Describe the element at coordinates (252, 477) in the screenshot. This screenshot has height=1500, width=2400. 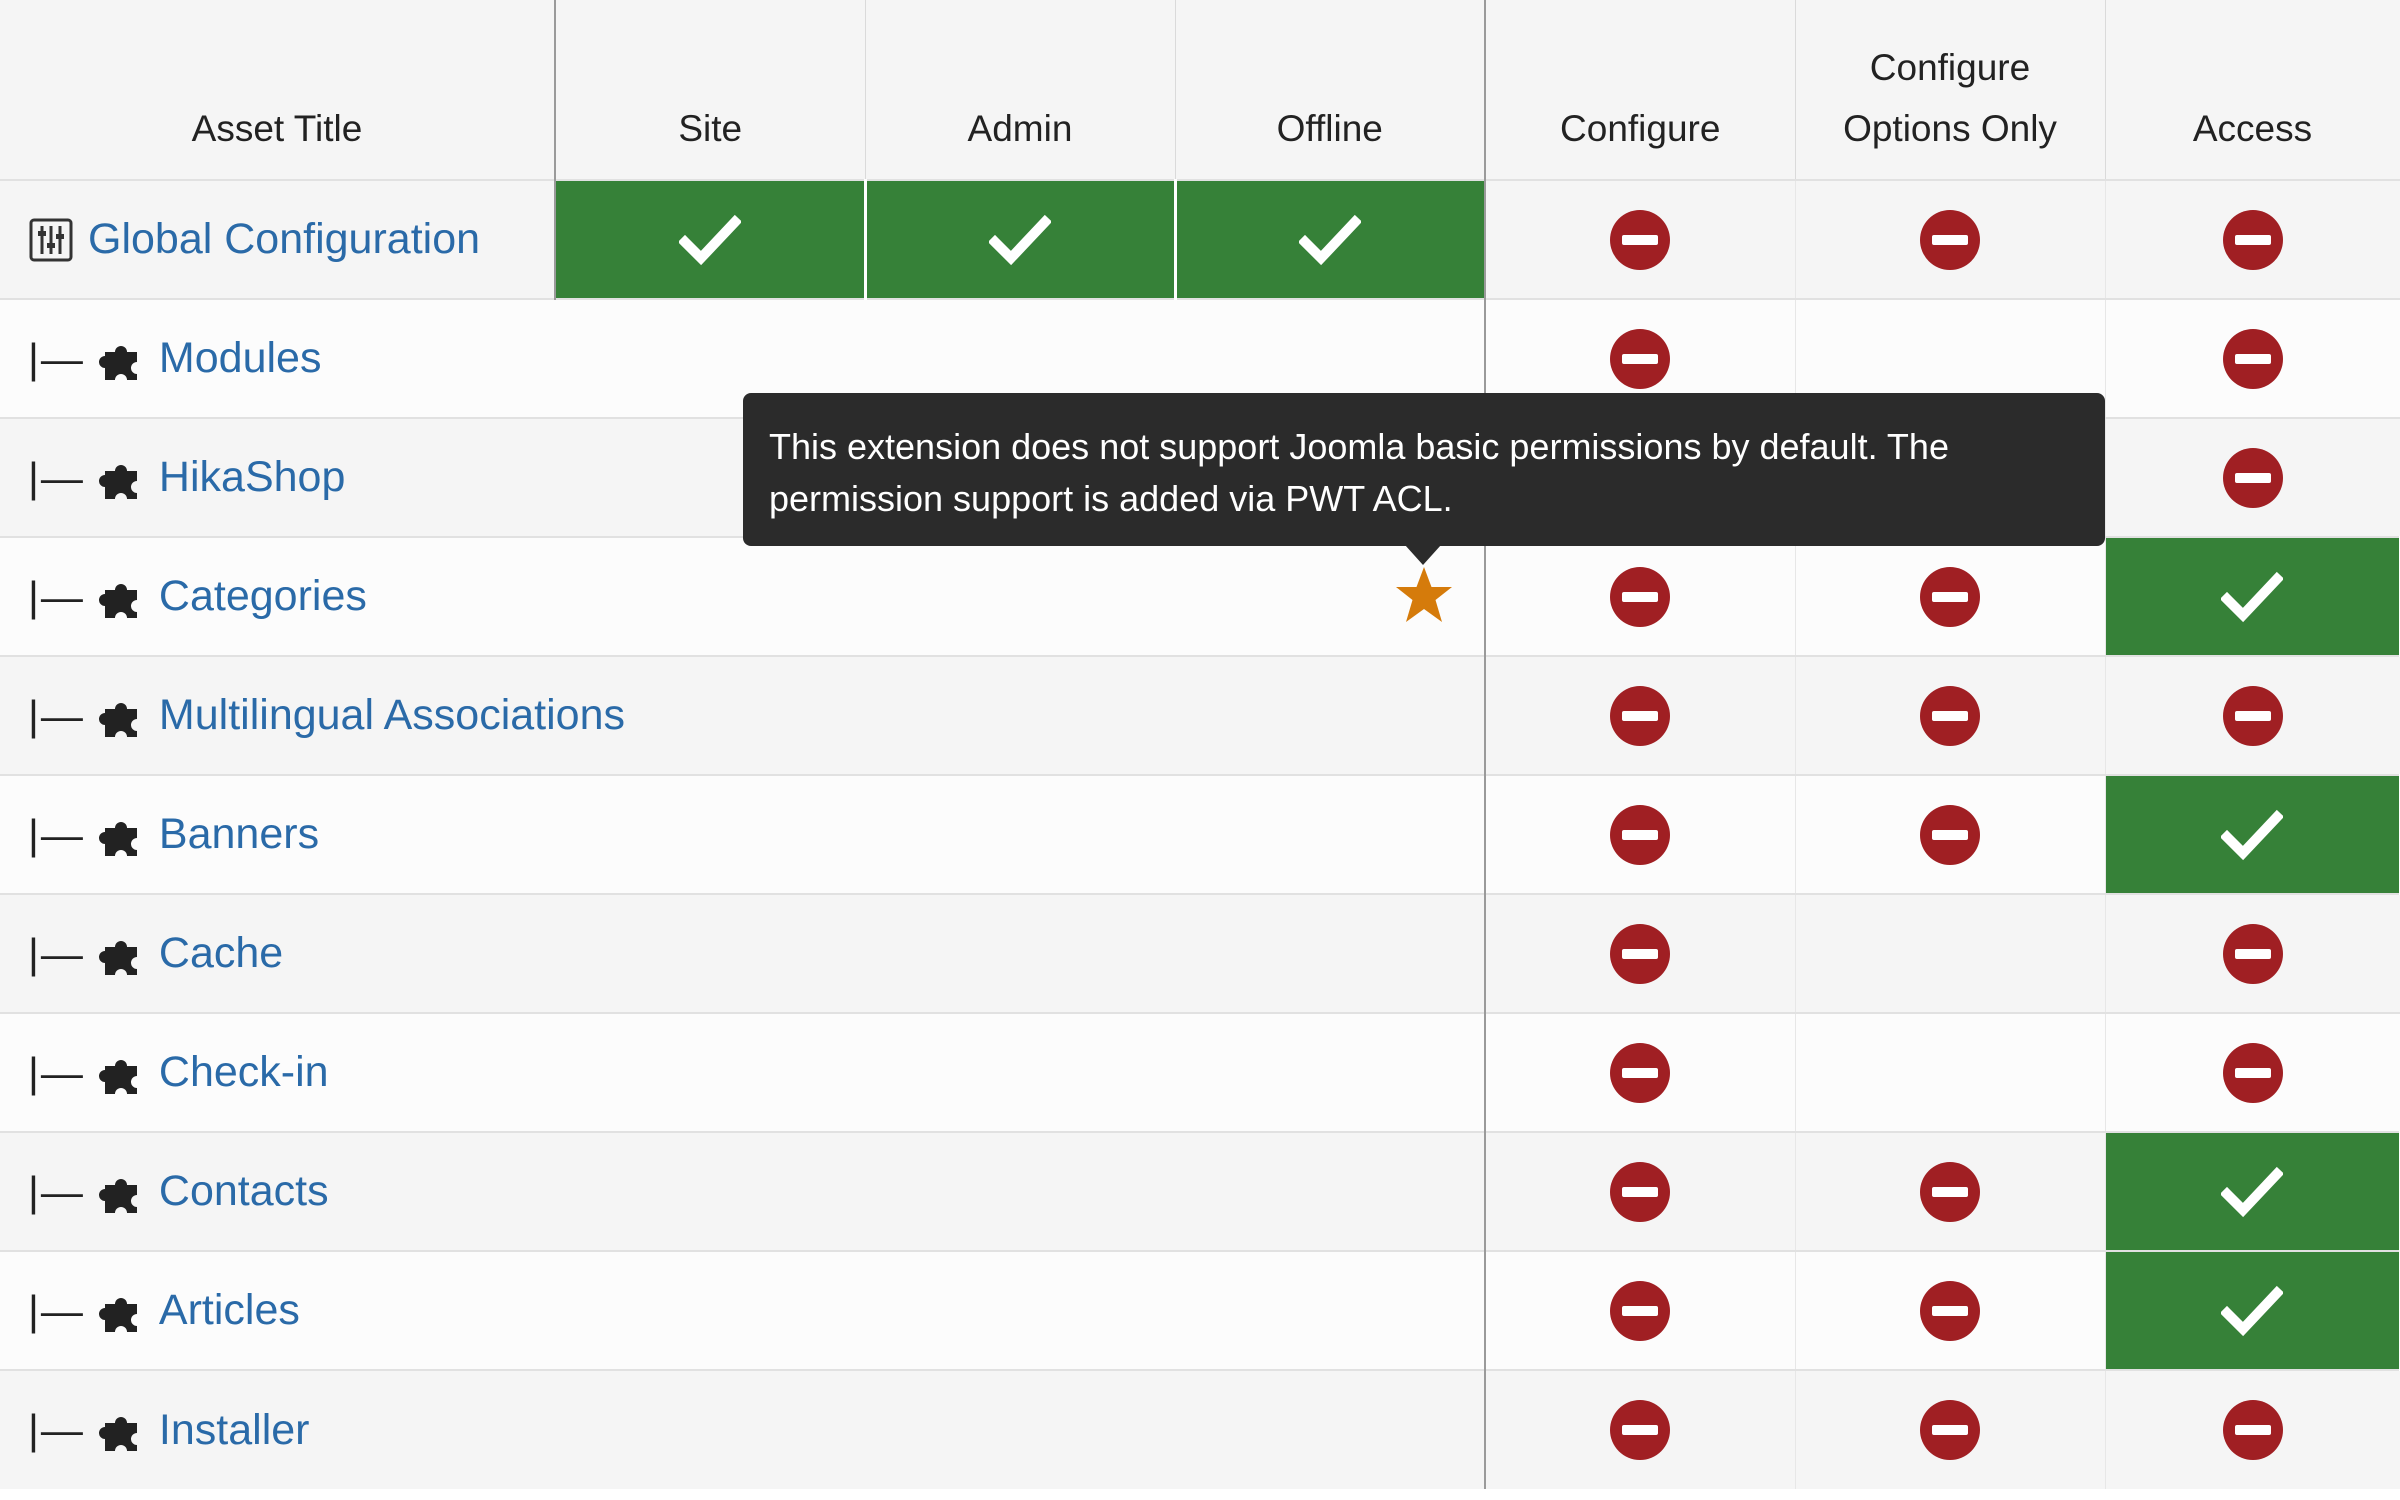
I see `asset-title-link: HikaShop` at that location.